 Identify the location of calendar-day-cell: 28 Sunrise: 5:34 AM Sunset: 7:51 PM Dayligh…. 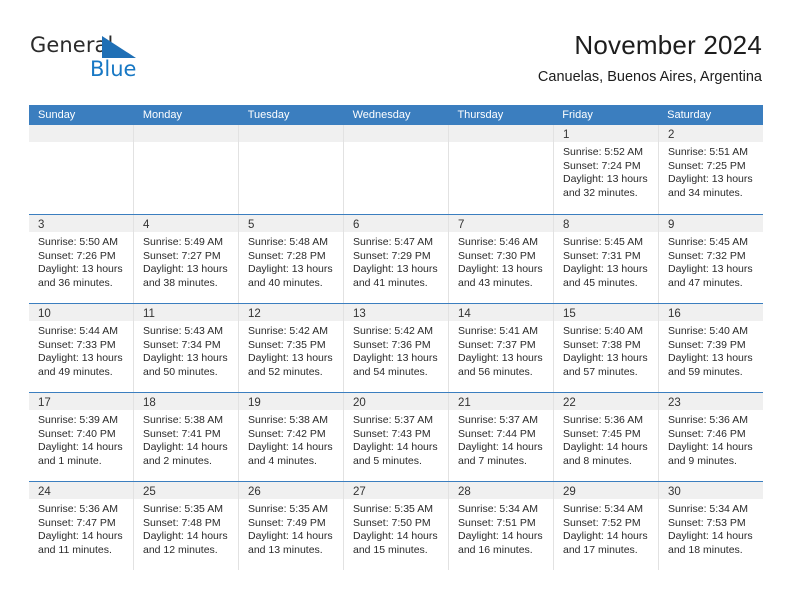
(501, 526).